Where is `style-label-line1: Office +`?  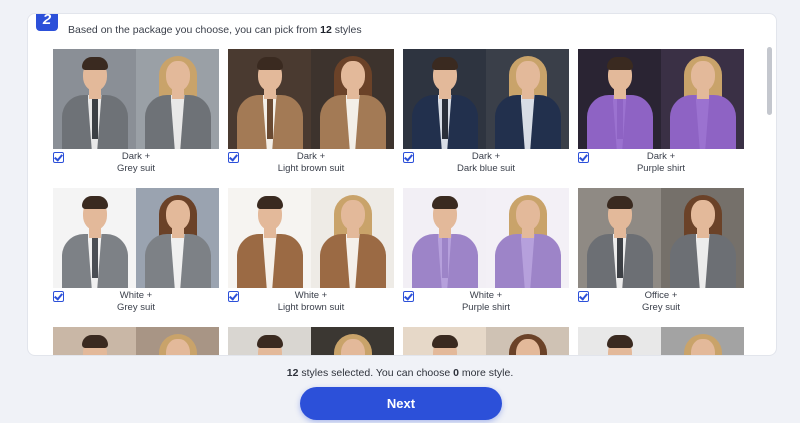
style-label-line1: Office + is located at coordinates (661, 295).